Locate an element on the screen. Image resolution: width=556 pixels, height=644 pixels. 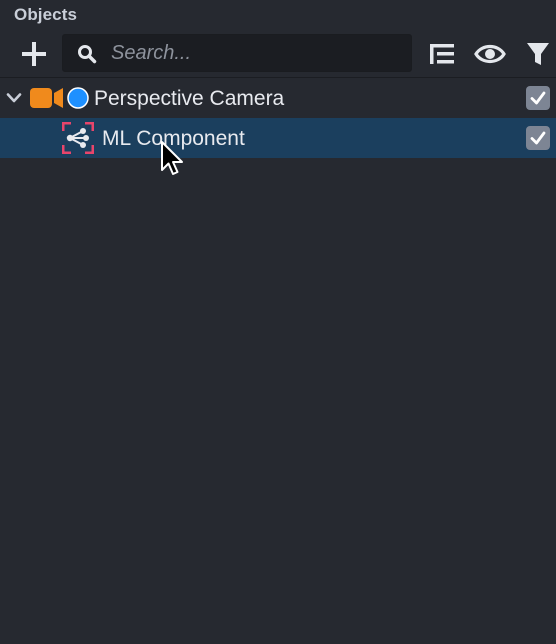
tree-item-label: ML Component is located at coordinates (173, 138).